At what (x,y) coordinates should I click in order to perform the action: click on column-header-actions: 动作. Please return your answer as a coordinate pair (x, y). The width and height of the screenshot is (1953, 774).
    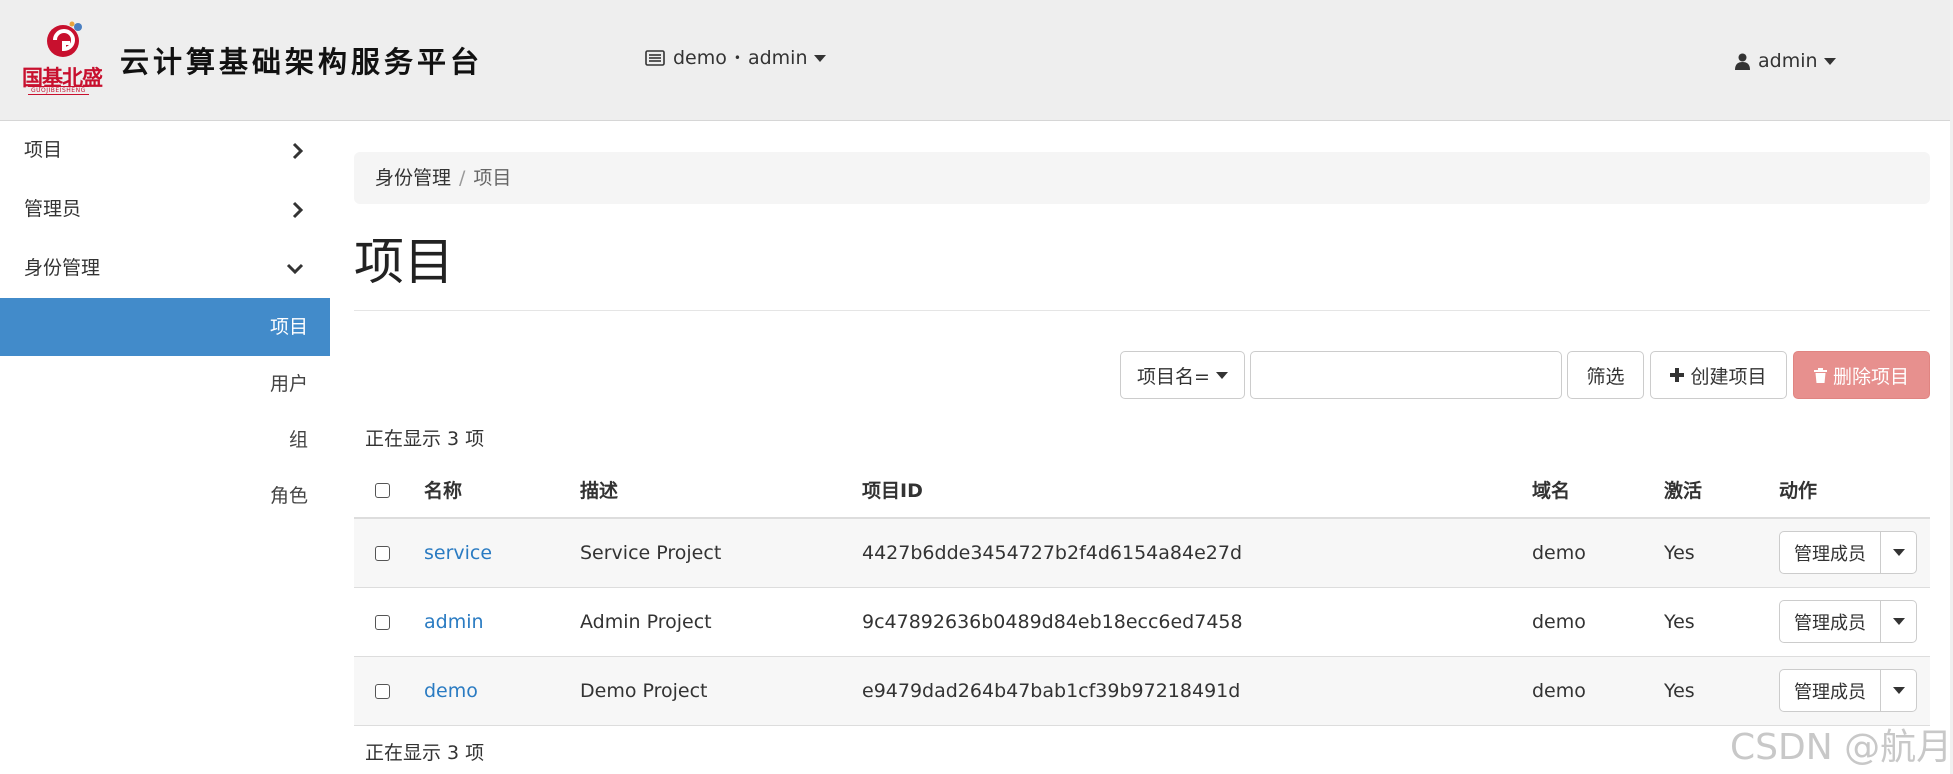
    Looking at the image, I should click on (1854, 490).